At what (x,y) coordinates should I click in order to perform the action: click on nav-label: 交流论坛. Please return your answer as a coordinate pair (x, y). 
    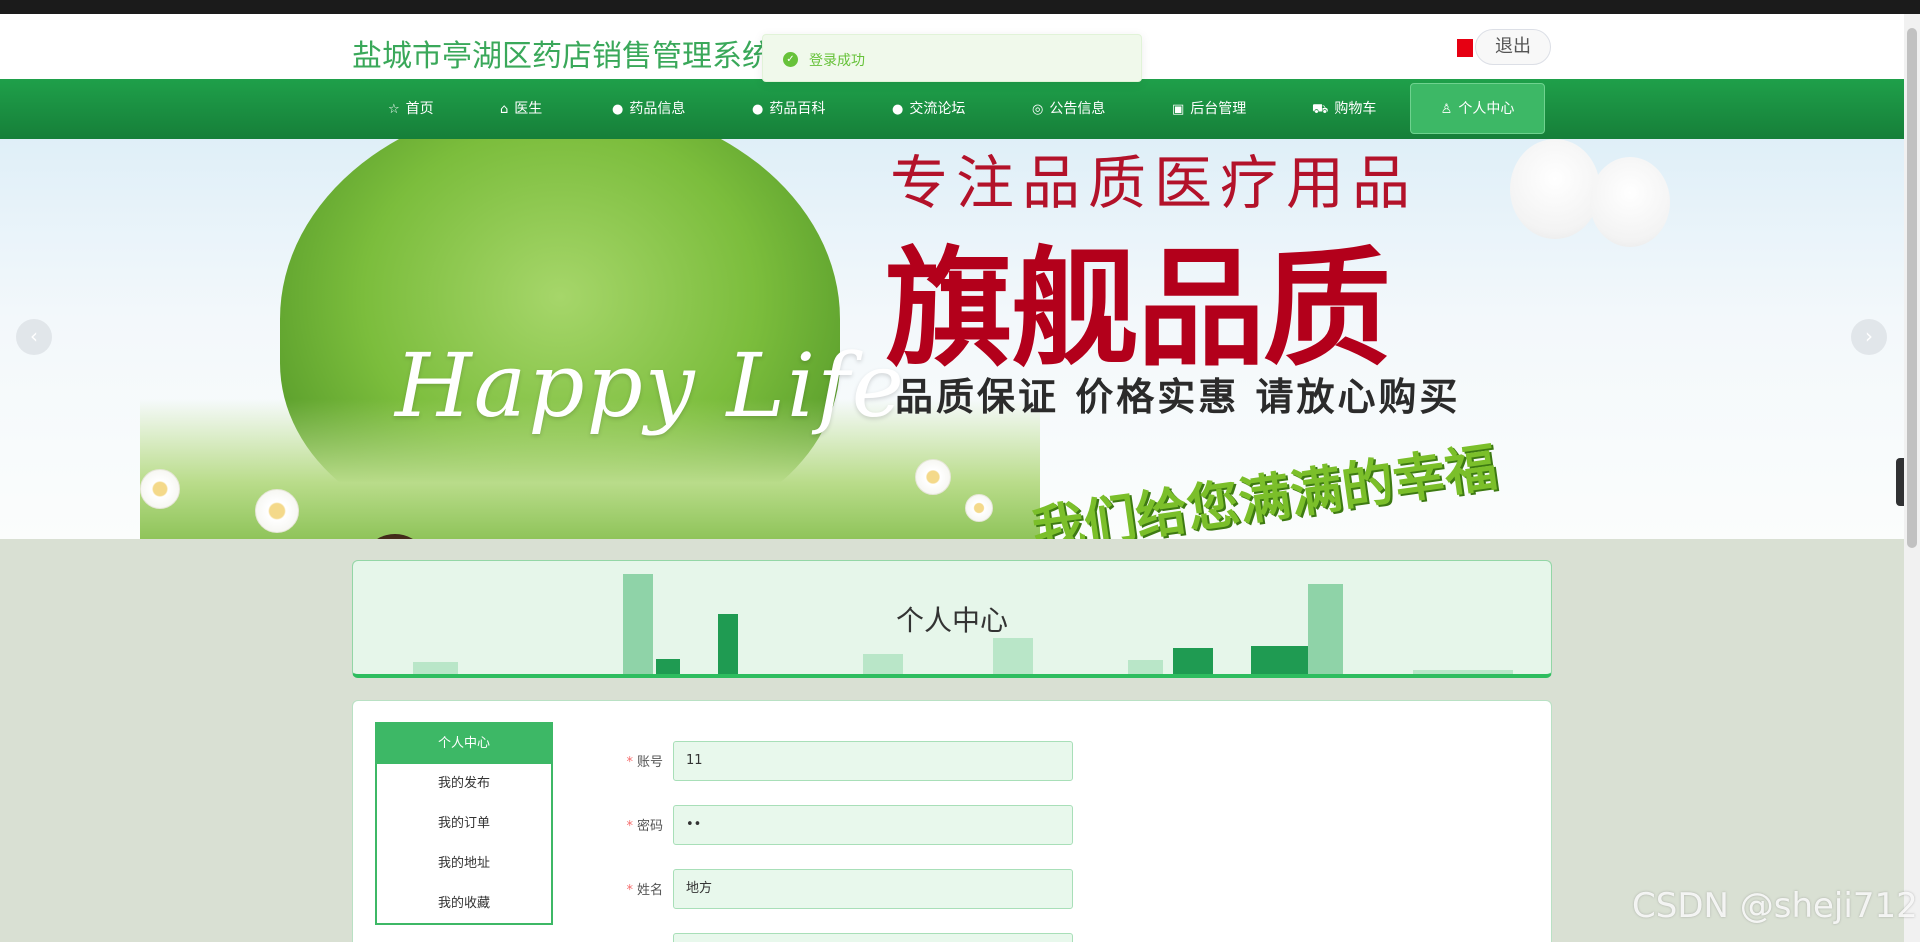
    Looking at the image, I should click on (937, 109).